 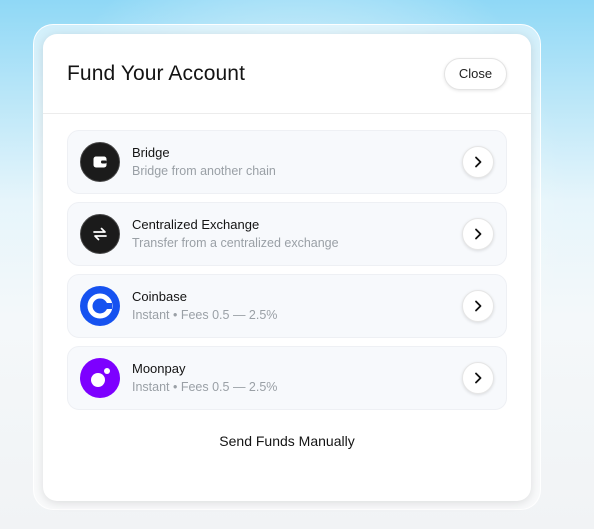 I want to click on moonpay-logo-icon, so click(x=100, y=378).